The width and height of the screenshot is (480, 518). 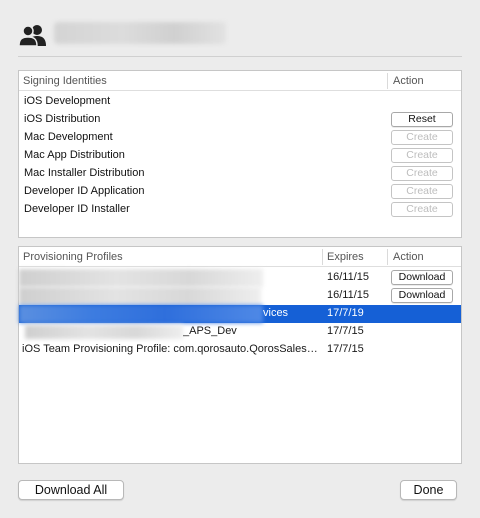 What do you see at coordinates (345, 313) in the screenshot?
I see `profile-expires: 17/7/19` at bounding box center [345, 313].